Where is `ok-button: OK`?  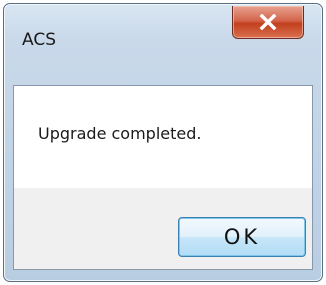
ok-button: OK is located at coordinates (242, 237).